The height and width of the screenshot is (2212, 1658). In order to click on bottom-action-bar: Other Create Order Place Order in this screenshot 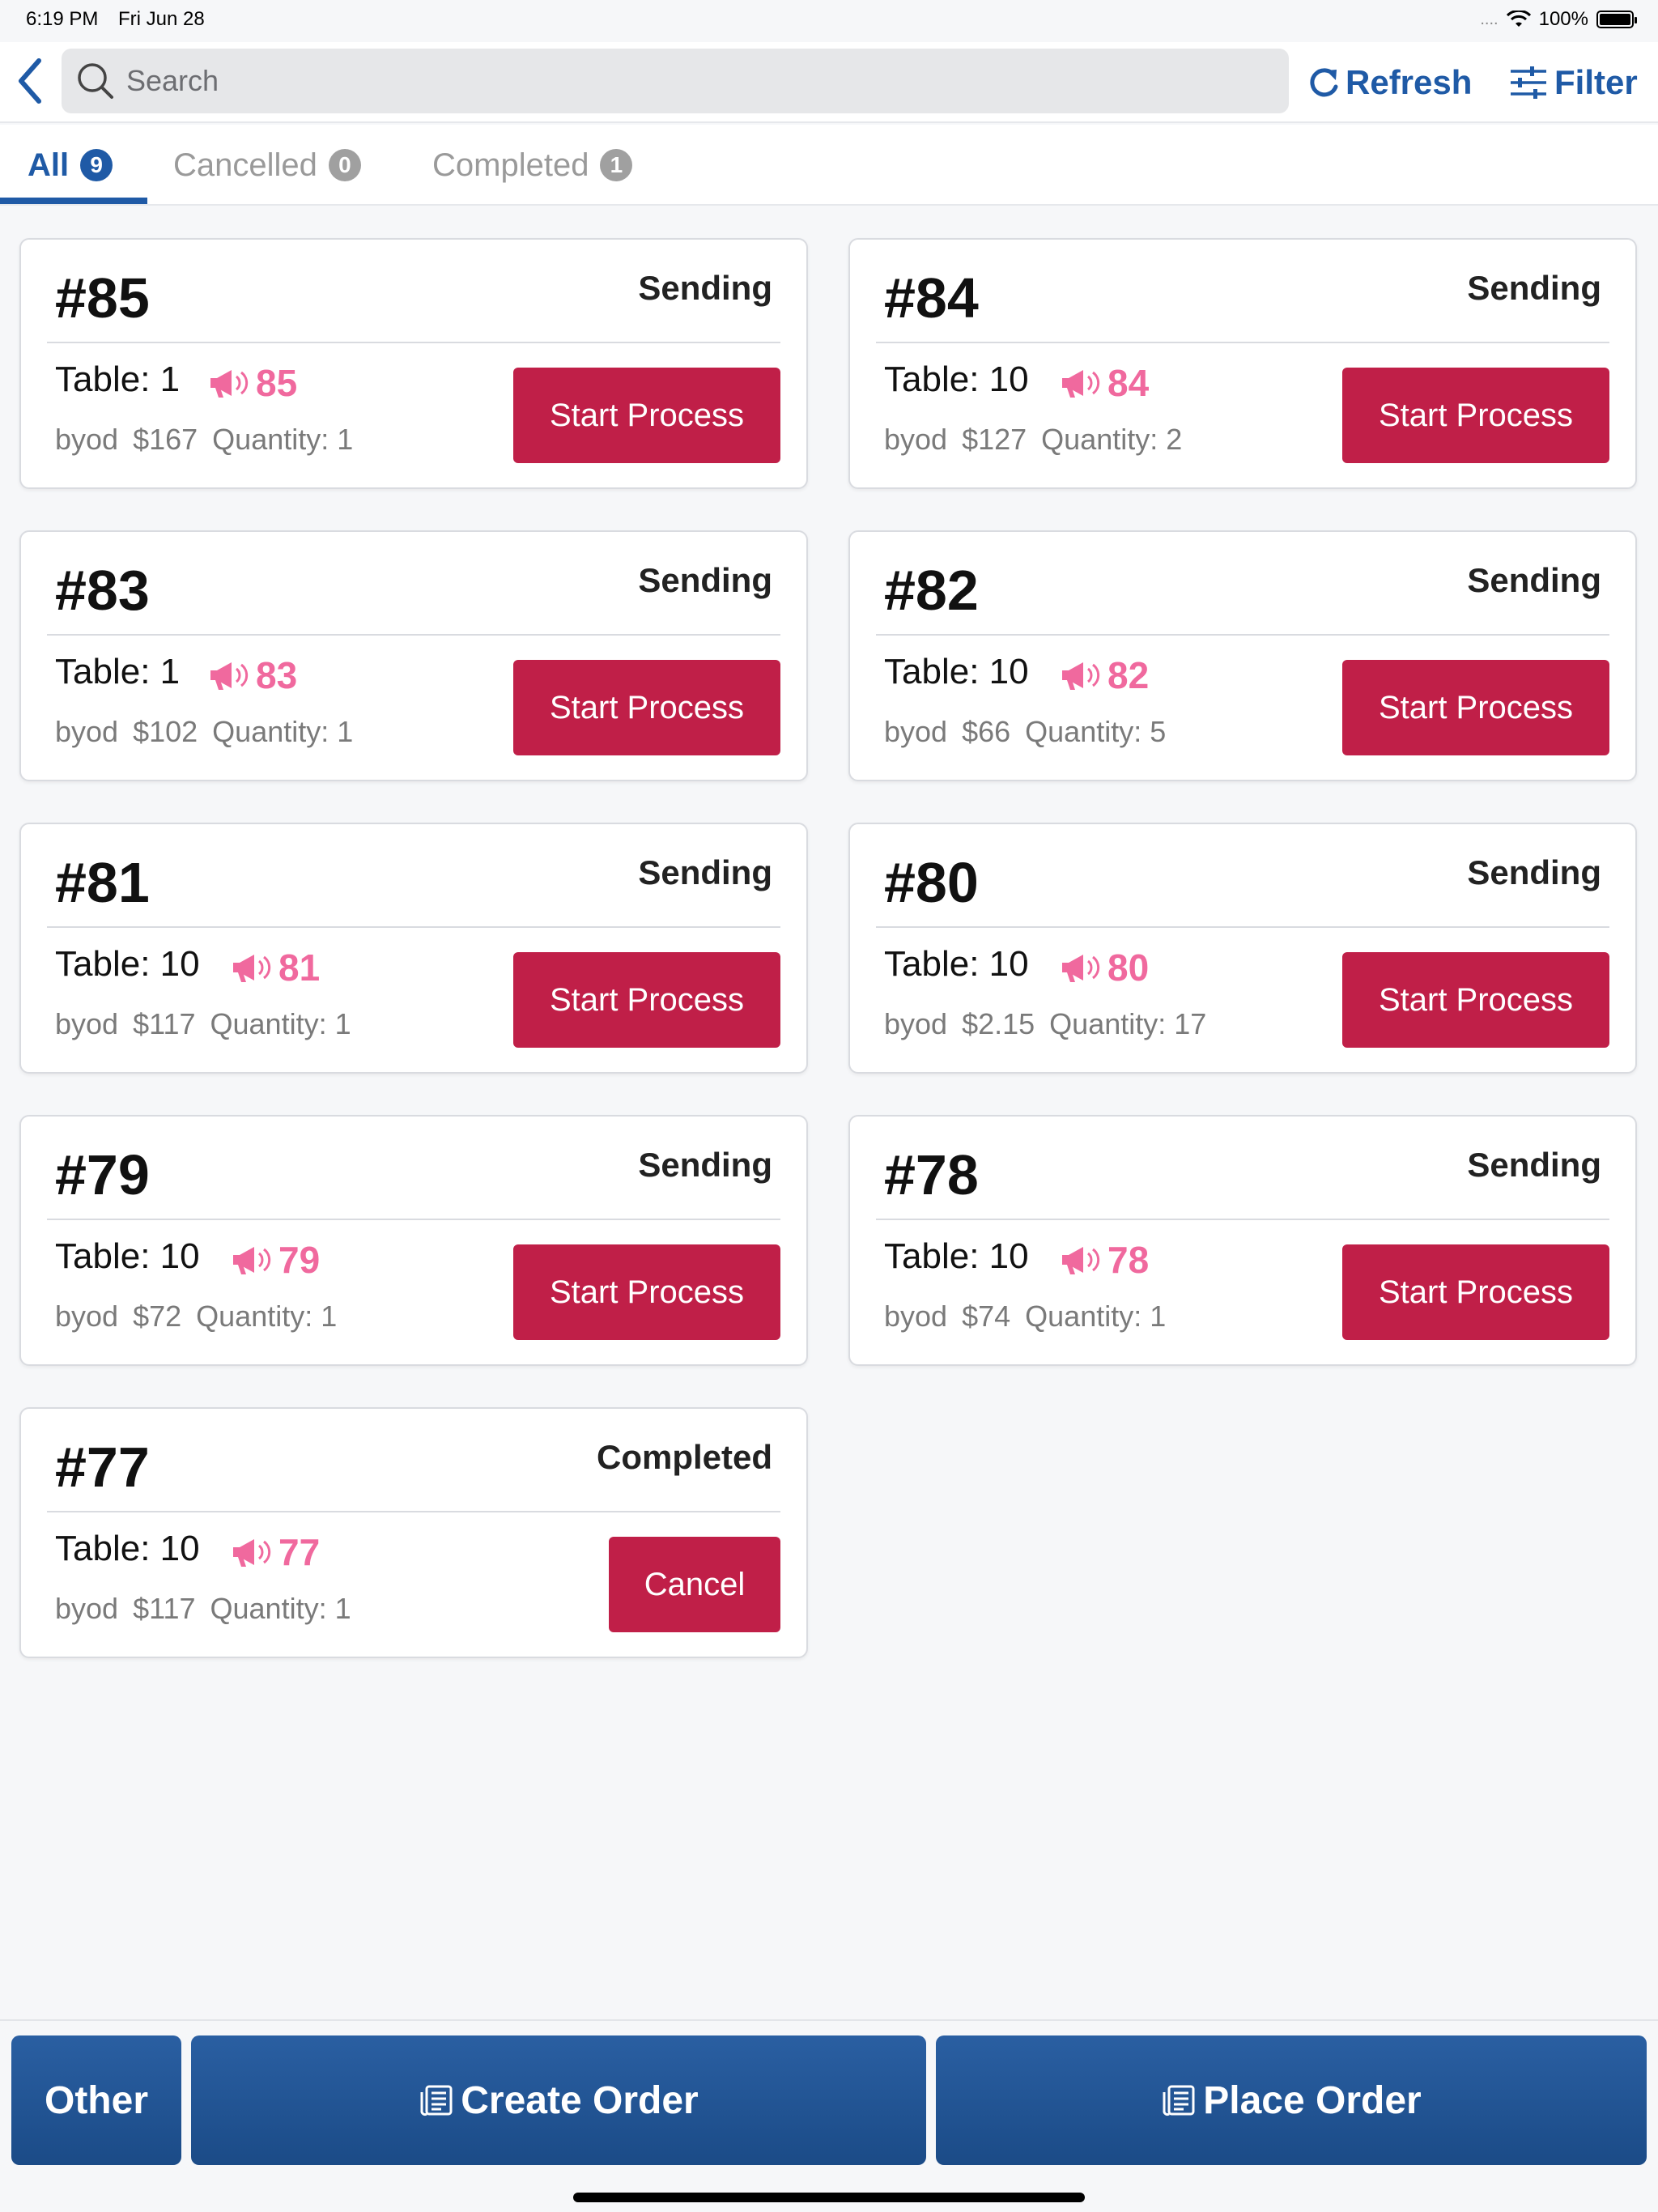, I will do `click(829, 2115)`.